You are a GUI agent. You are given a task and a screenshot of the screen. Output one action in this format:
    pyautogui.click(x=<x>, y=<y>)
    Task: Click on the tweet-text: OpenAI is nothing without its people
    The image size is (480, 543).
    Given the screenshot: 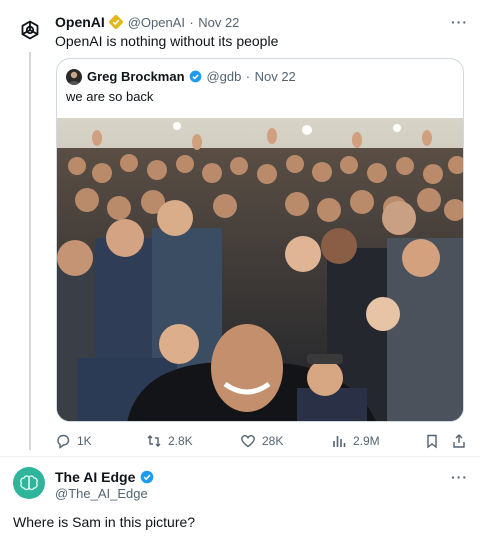 What is the action you would take?
    pyautogui.click(x=167, y=41)
    